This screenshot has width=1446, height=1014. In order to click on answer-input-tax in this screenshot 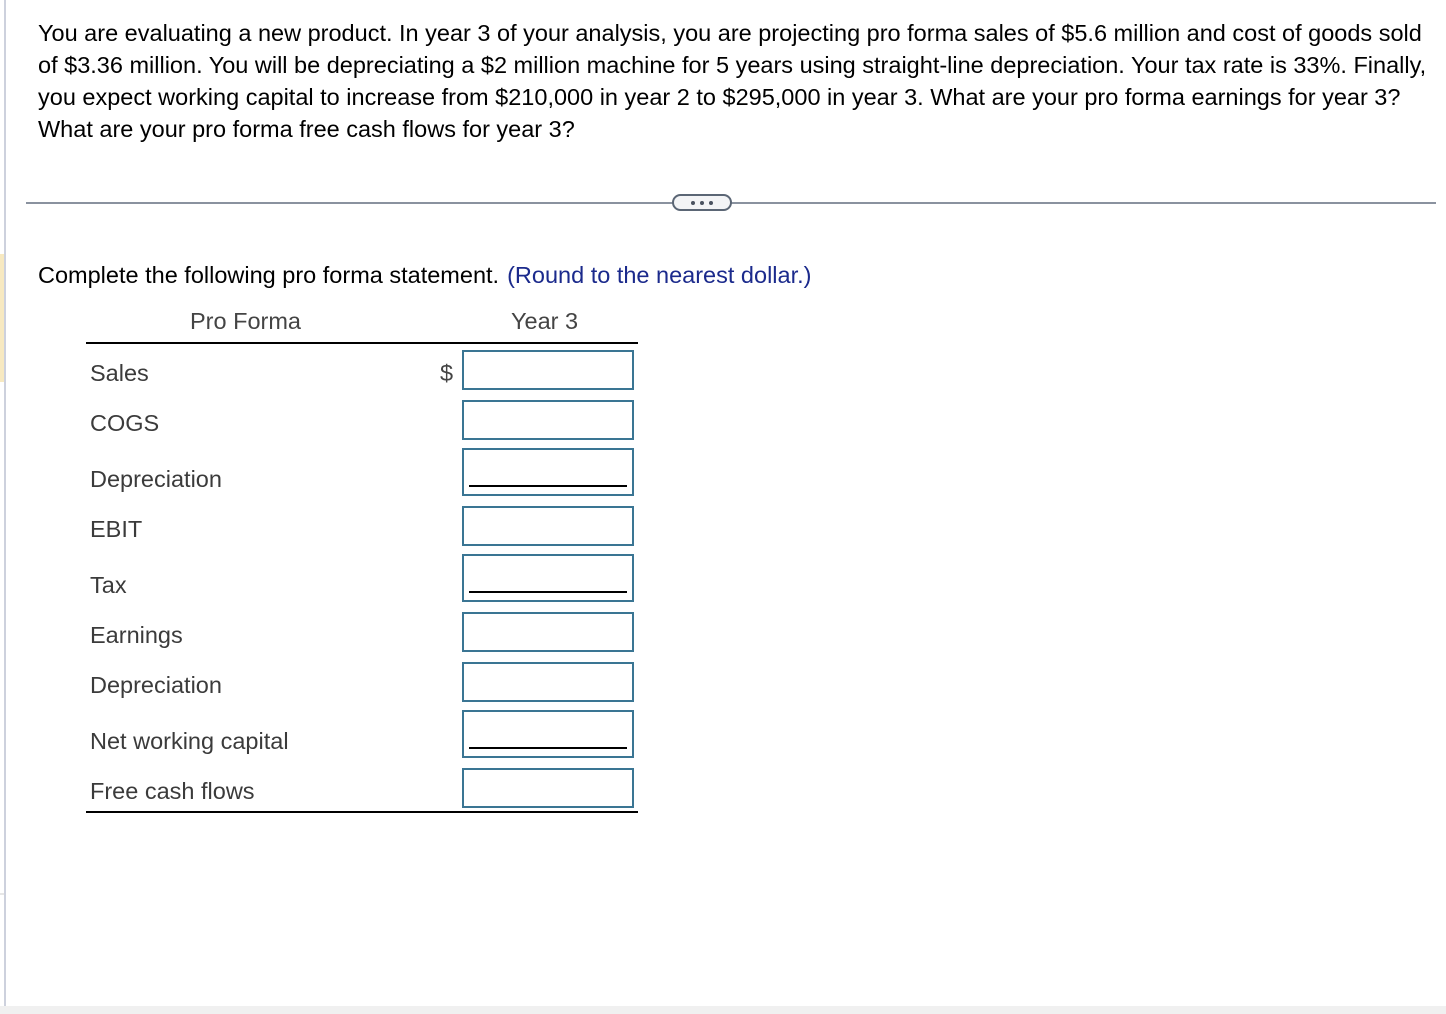, I will do `click(548, 572)`.